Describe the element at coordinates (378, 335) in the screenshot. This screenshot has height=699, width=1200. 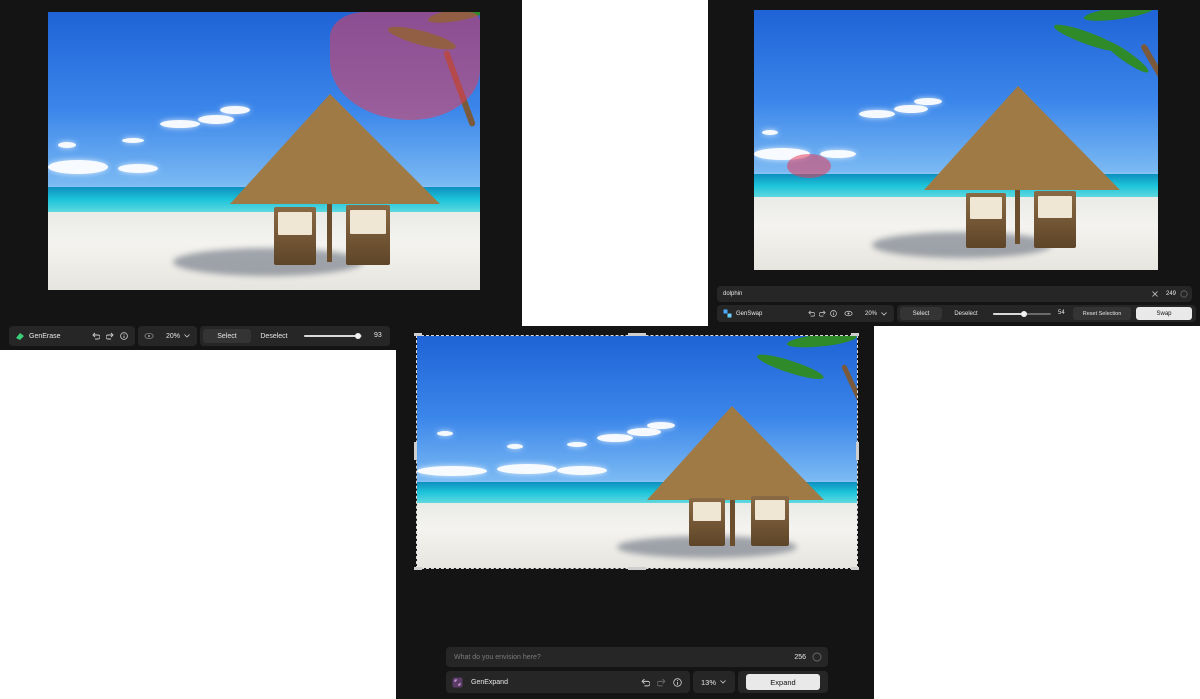
I see `brush-size-value: 93` at that location.